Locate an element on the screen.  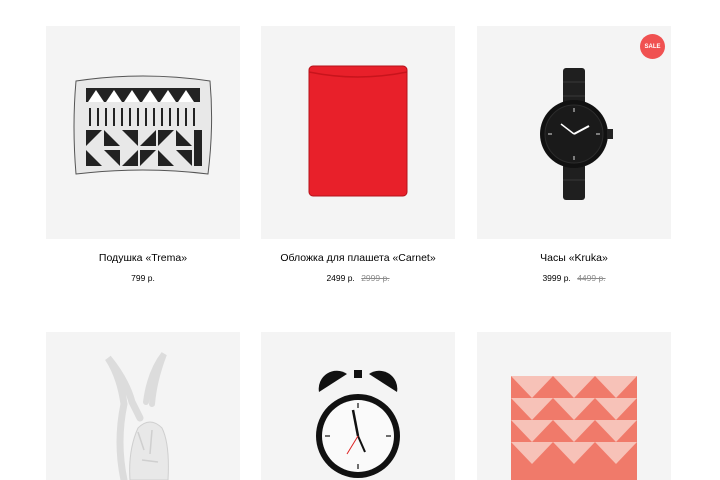
product-price: 2499 р. is located at coordinates (340, 278).